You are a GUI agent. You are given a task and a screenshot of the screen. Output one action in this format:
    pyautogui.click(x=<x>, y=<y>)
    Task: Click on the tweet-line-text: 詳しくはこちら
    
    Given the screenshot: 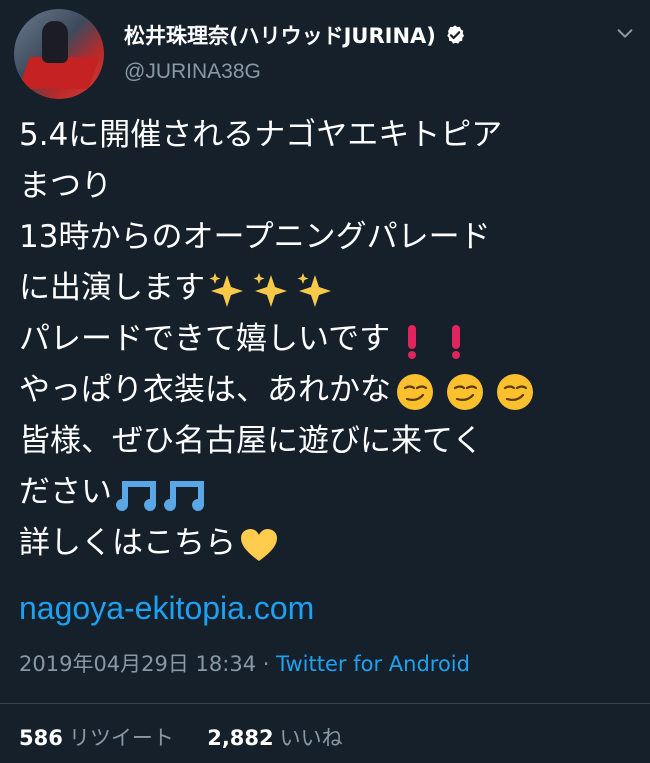 What is the action you would take?
    pyautogui.click(x=127, y=543)
    